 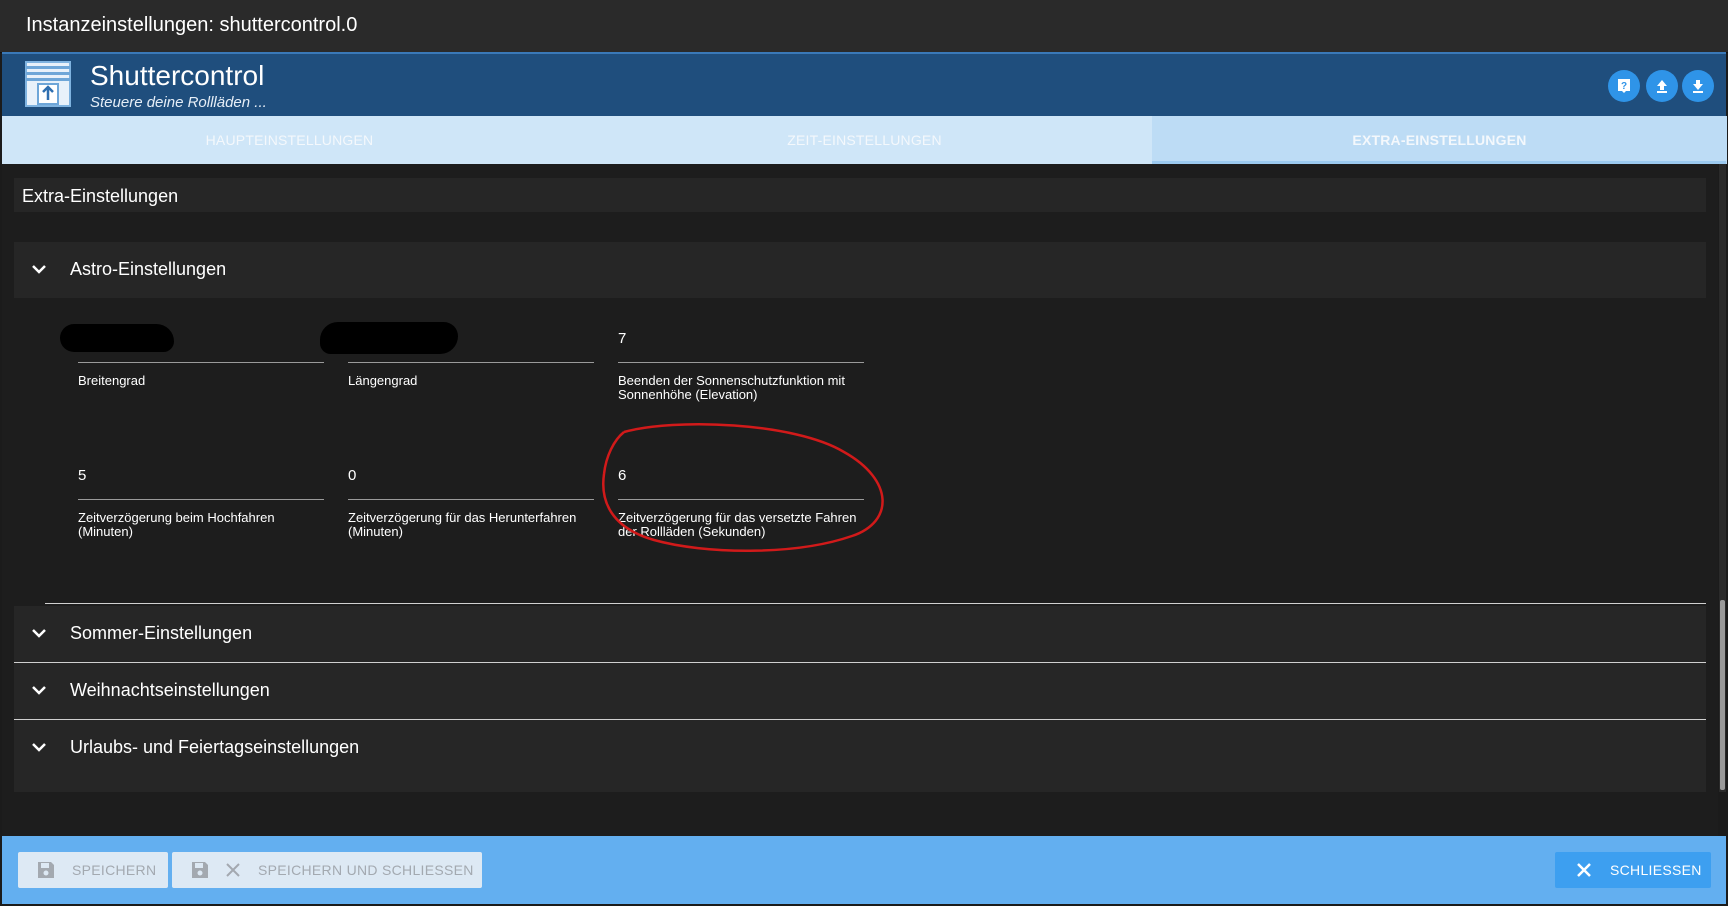 What do you see at coordinates (1656, 870) in the screenshot?
I see `close-button-label: SCHLIESSEN` at bounding box center [1656, 870].